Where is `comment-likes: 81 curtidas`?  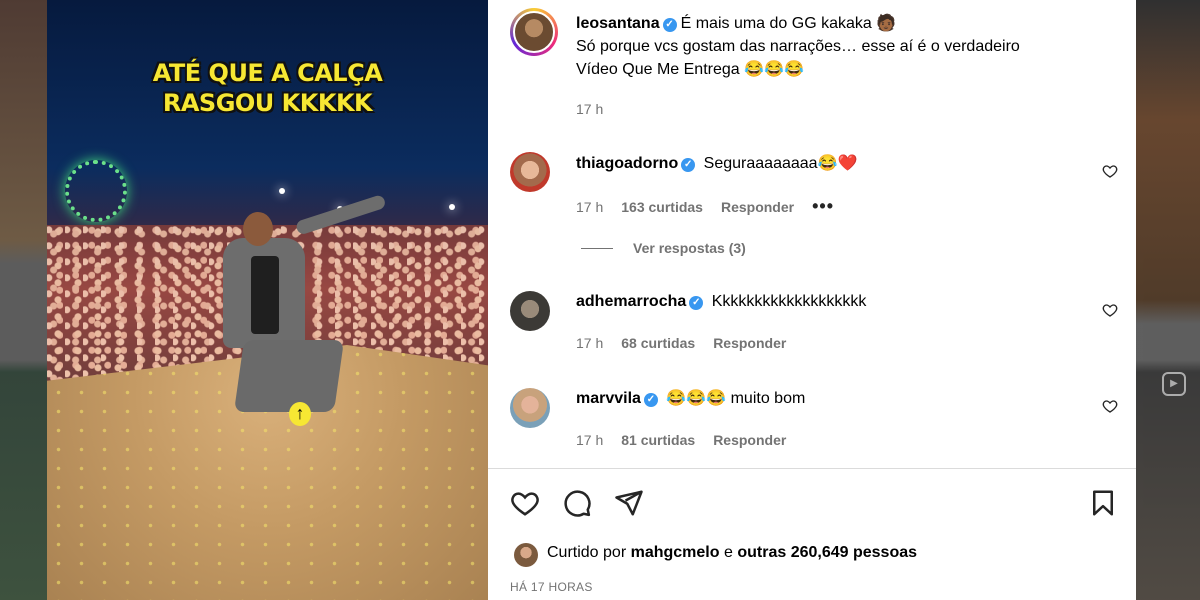 comment-likes: 81 curtidas is located at coordinates (658, 440).